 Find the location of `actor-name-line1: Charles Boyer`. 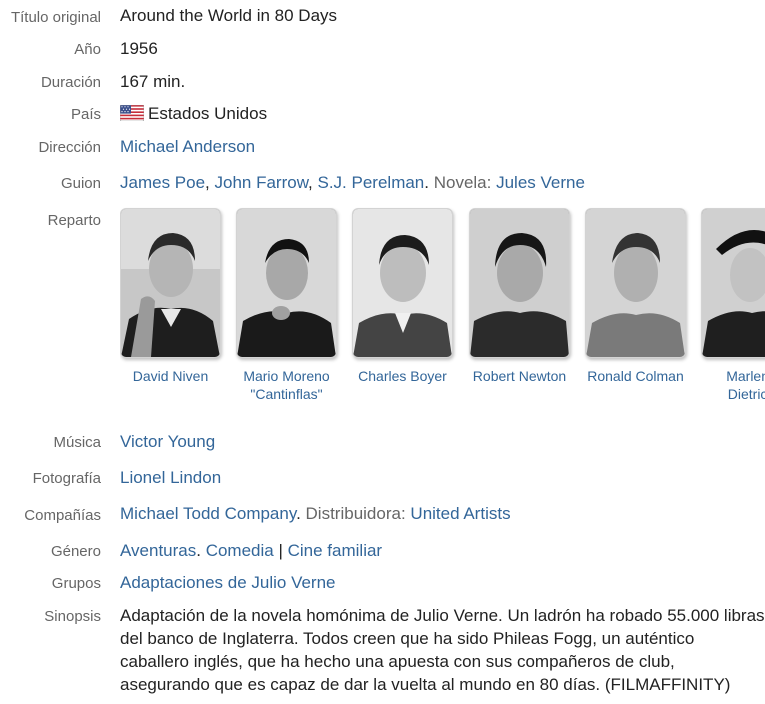

actor-name-line1: Charles Boyer is located at coordinates (402, 376).